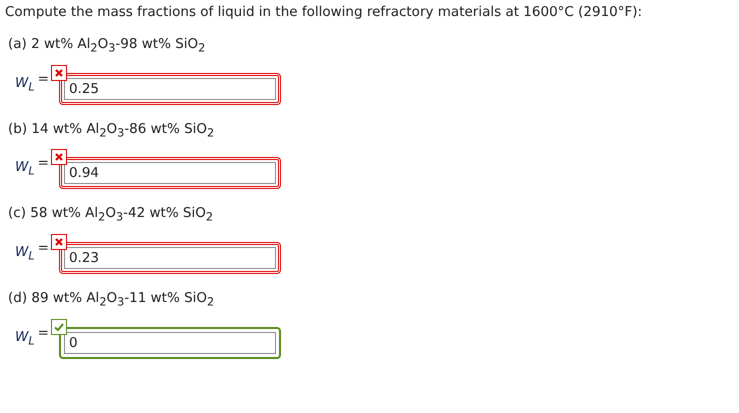 The height and width of the screenshot is (413, 739). What do you see at coordinates (169, 342) in the screenshot?
I see `answer-field: 0` at bounding box center [169, 342].